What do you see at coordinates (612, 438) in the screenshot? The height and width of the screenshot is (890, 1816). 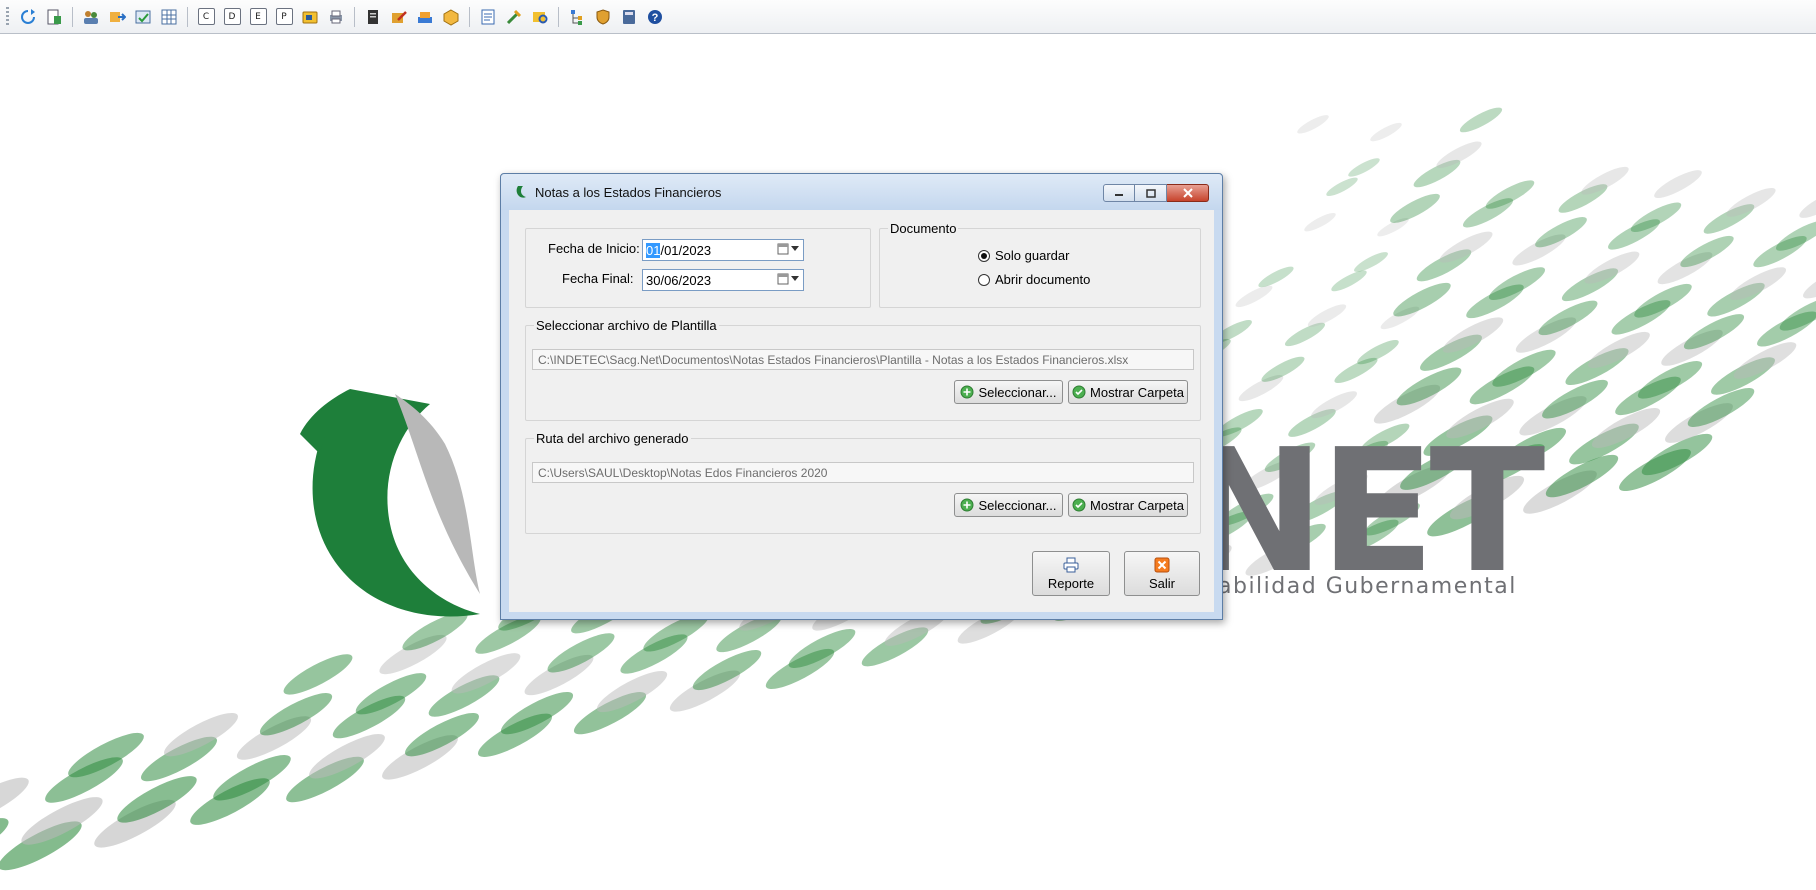 I see `ruta-group-title: Ruta del archivo generado` at bounding box center [612, 438].